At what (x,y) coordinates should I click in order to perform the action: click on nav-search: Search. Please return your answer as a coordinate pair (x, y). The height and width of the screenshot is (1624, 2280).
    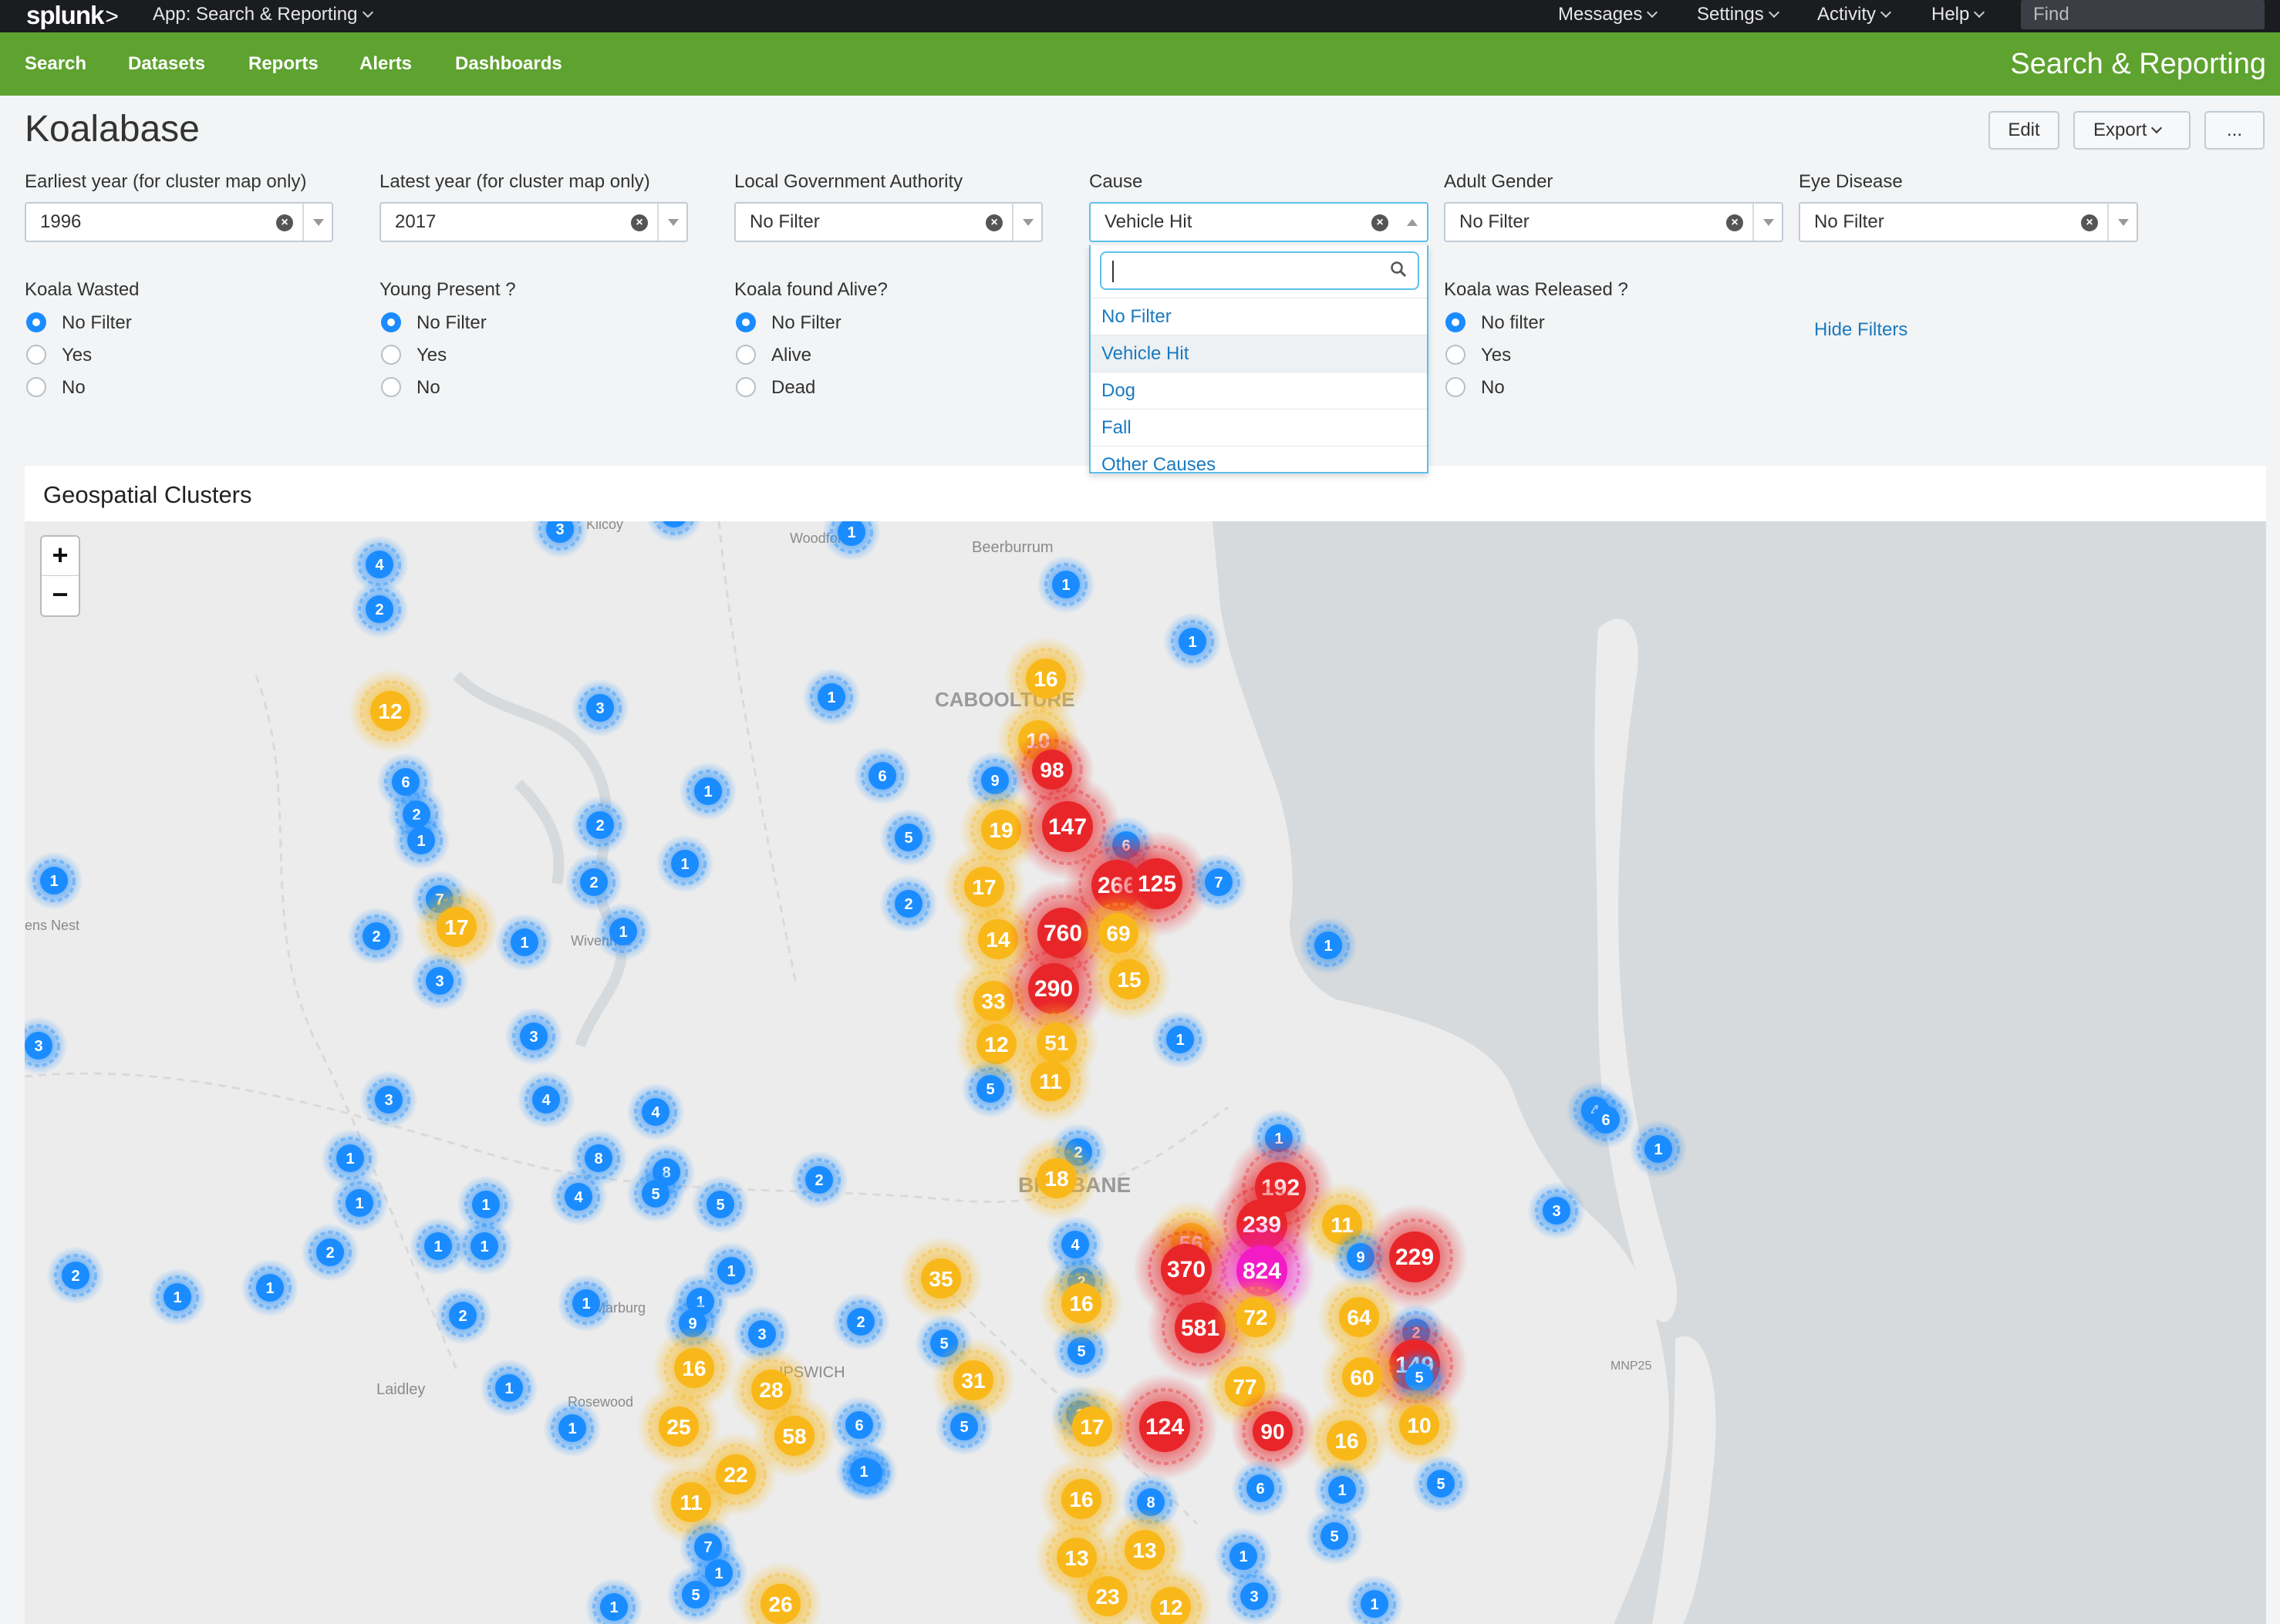
    Looking at the image, I should click on (55, 64).